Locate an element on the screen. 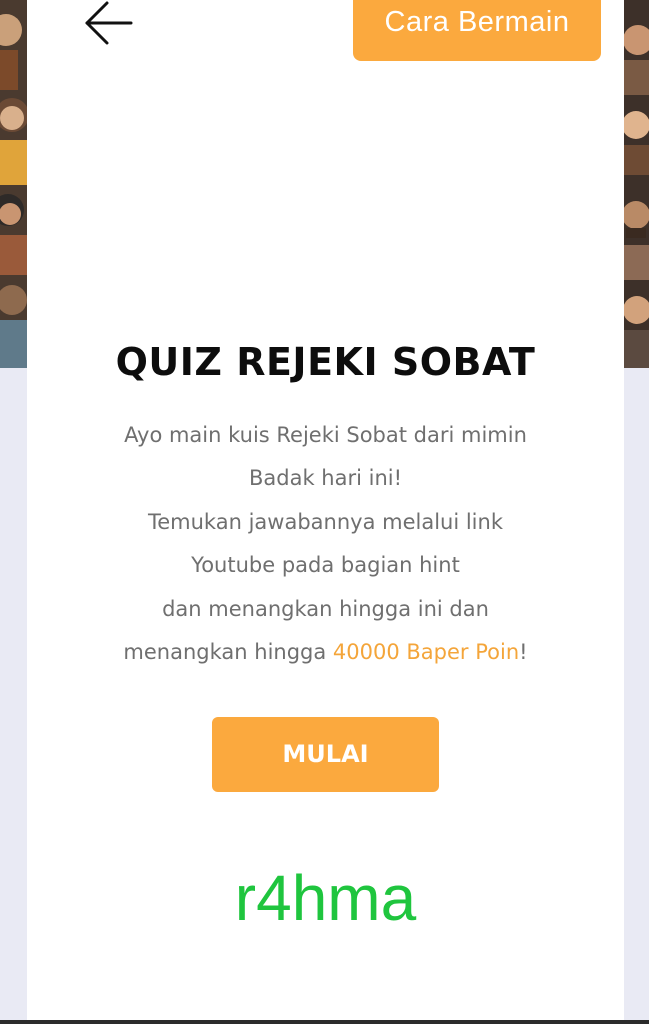 This screenshot has height=1024, width=649. description-text: ! is located at coordinates (523, 652).